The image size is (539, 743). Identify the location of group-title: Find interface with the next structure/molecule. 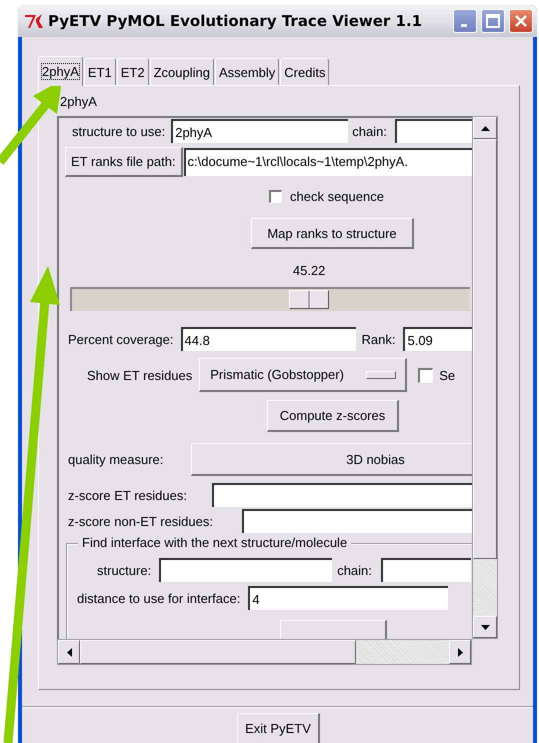
(215, 542).